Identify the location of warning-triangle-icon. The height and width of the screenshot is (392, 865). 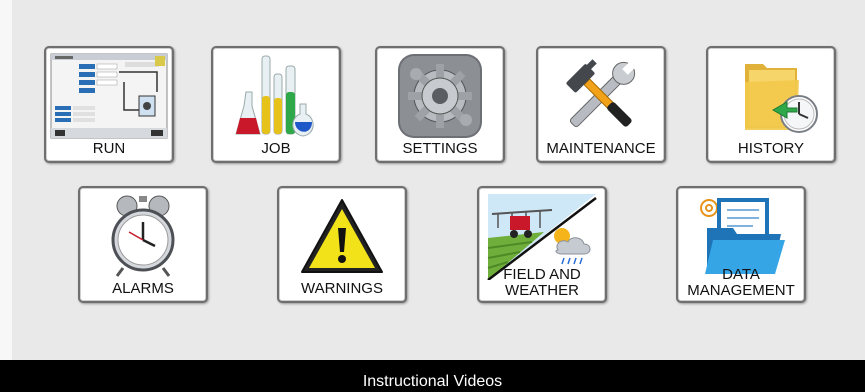
(342, 236).